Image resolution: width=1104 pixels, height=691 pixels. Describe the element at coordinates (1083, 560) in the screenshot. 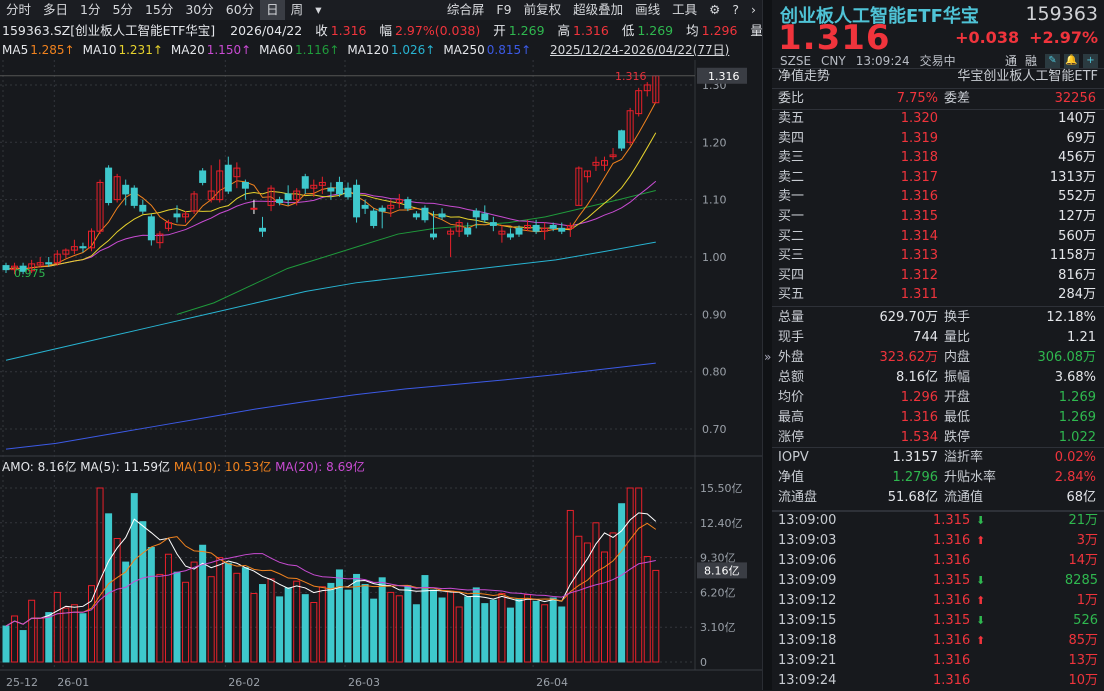

I see `tick-volume: 14万` at that location.